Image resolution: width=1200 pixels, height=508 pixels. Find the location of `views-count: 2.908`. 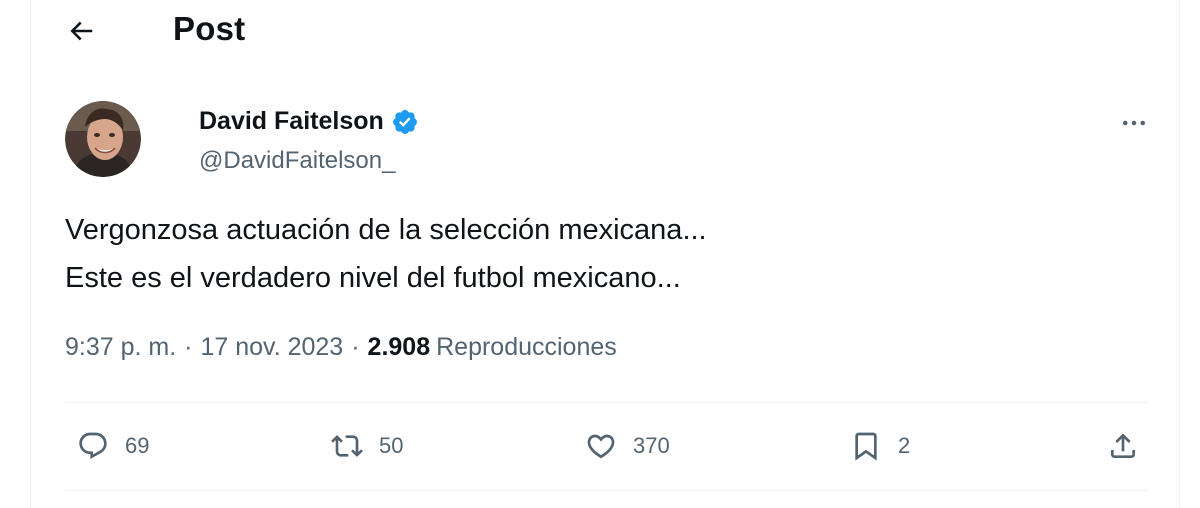

views-count: 2.908 is located at coordinates (399, 347).